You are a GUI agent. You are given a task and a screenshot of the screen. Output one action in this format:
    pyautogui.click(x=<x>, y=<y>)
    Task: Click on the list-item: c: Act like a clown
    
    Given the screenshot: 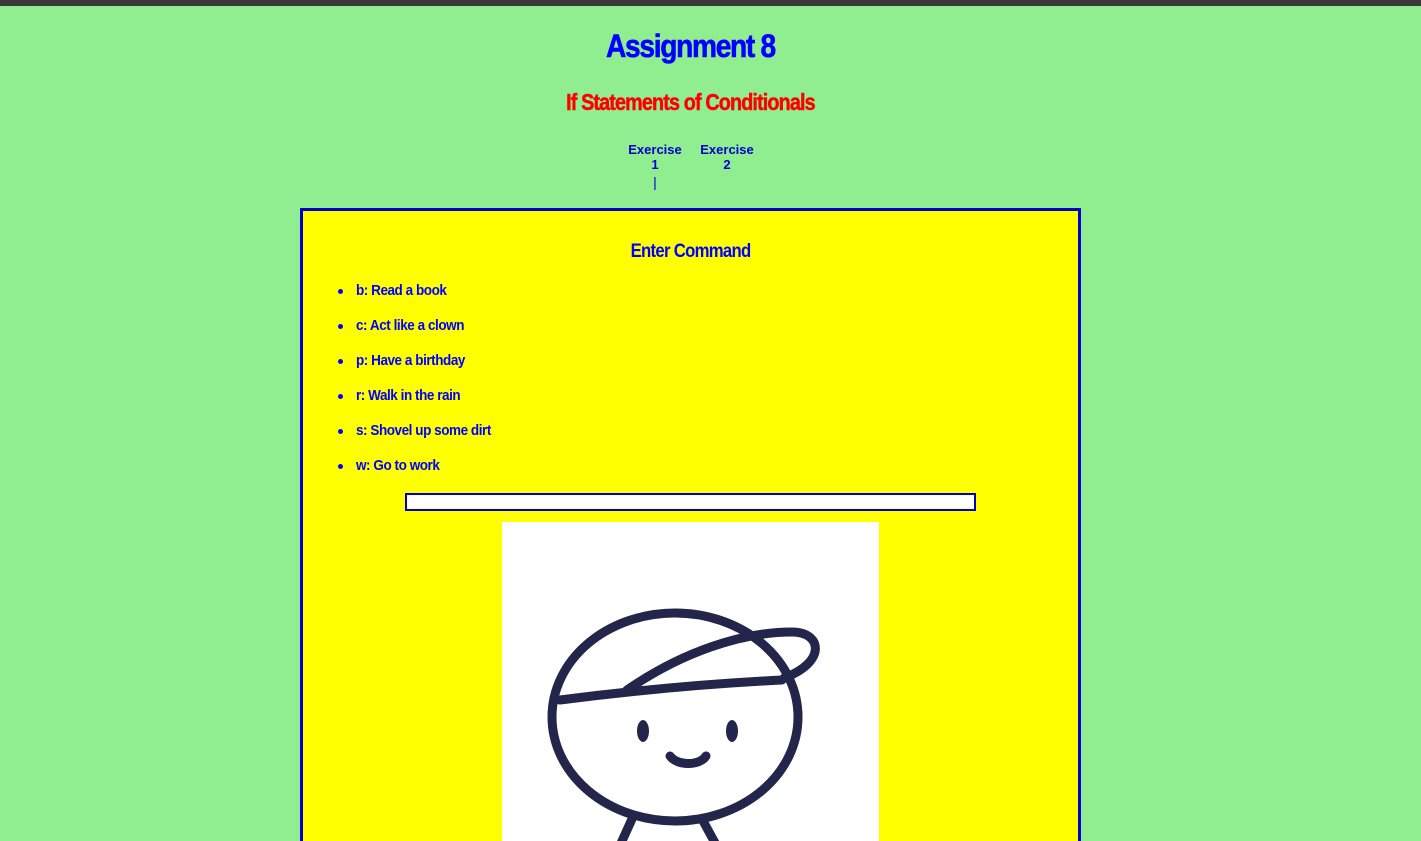 What is the action you would take?
    pyautogui.click(x=421, y=333)
    